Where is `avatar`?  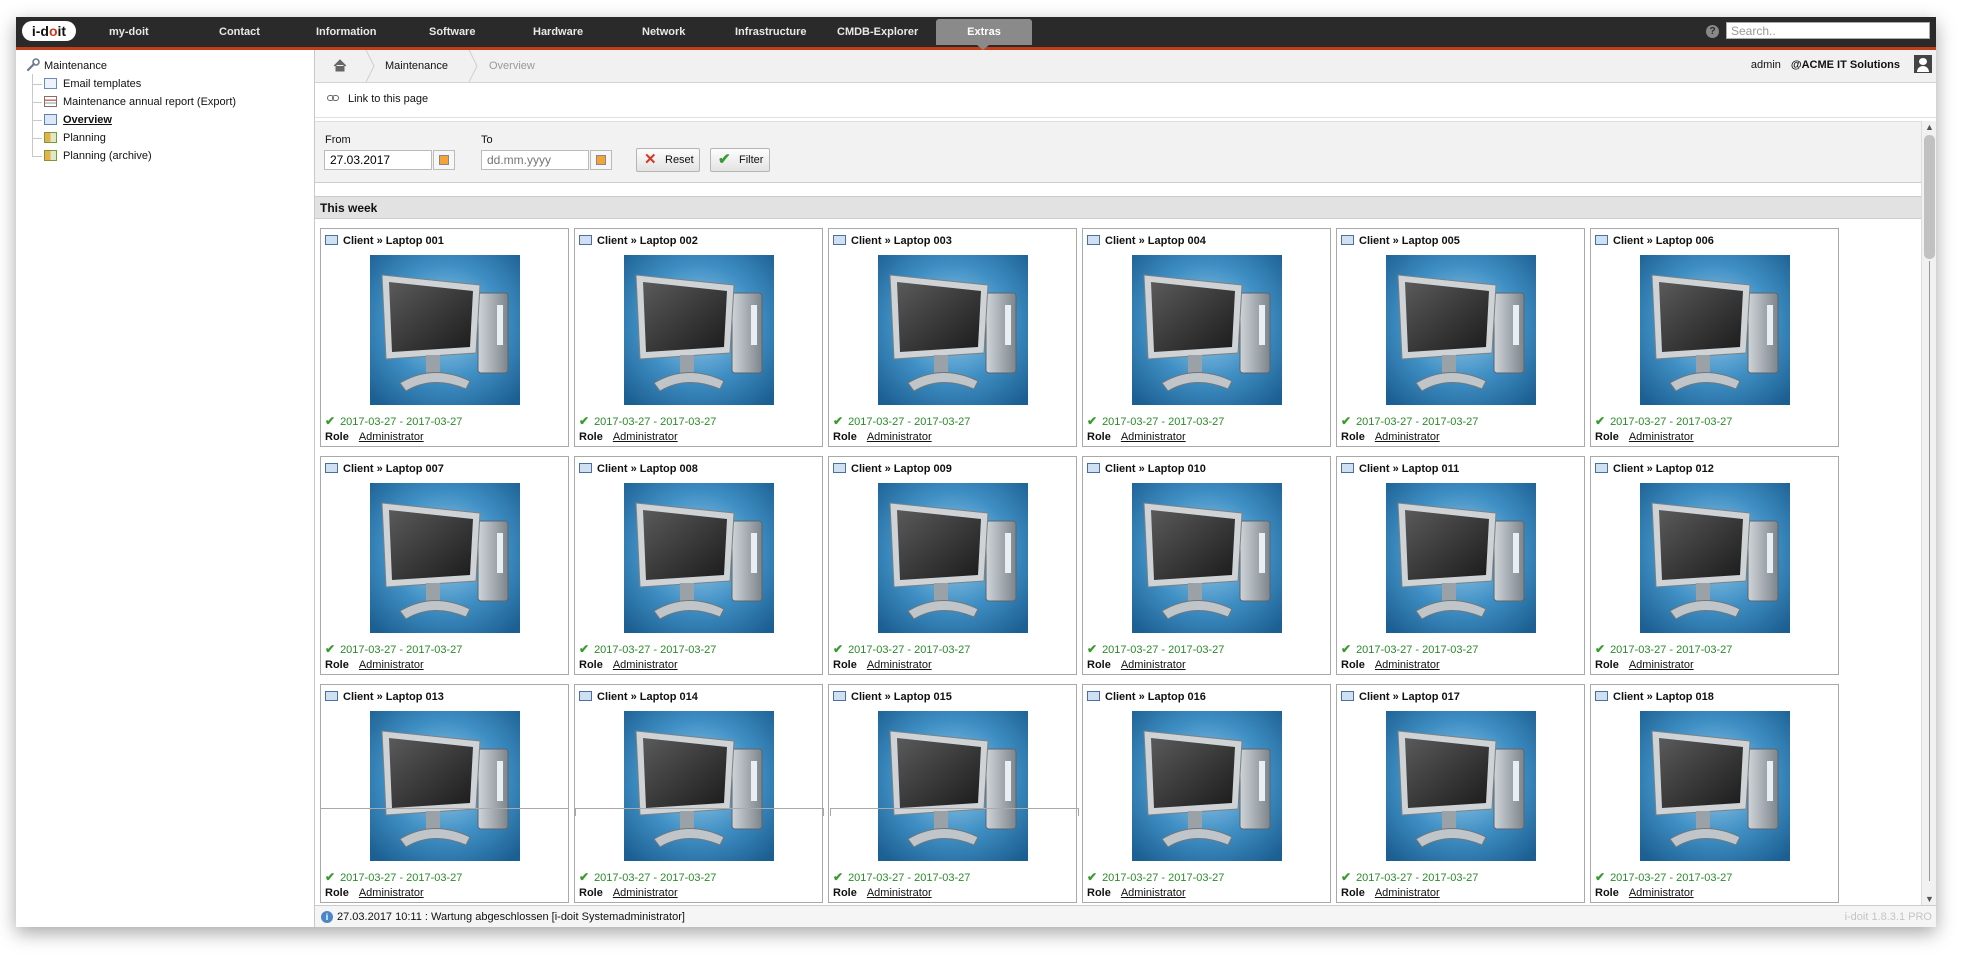 avatar is located at coordinates (1923, 64).